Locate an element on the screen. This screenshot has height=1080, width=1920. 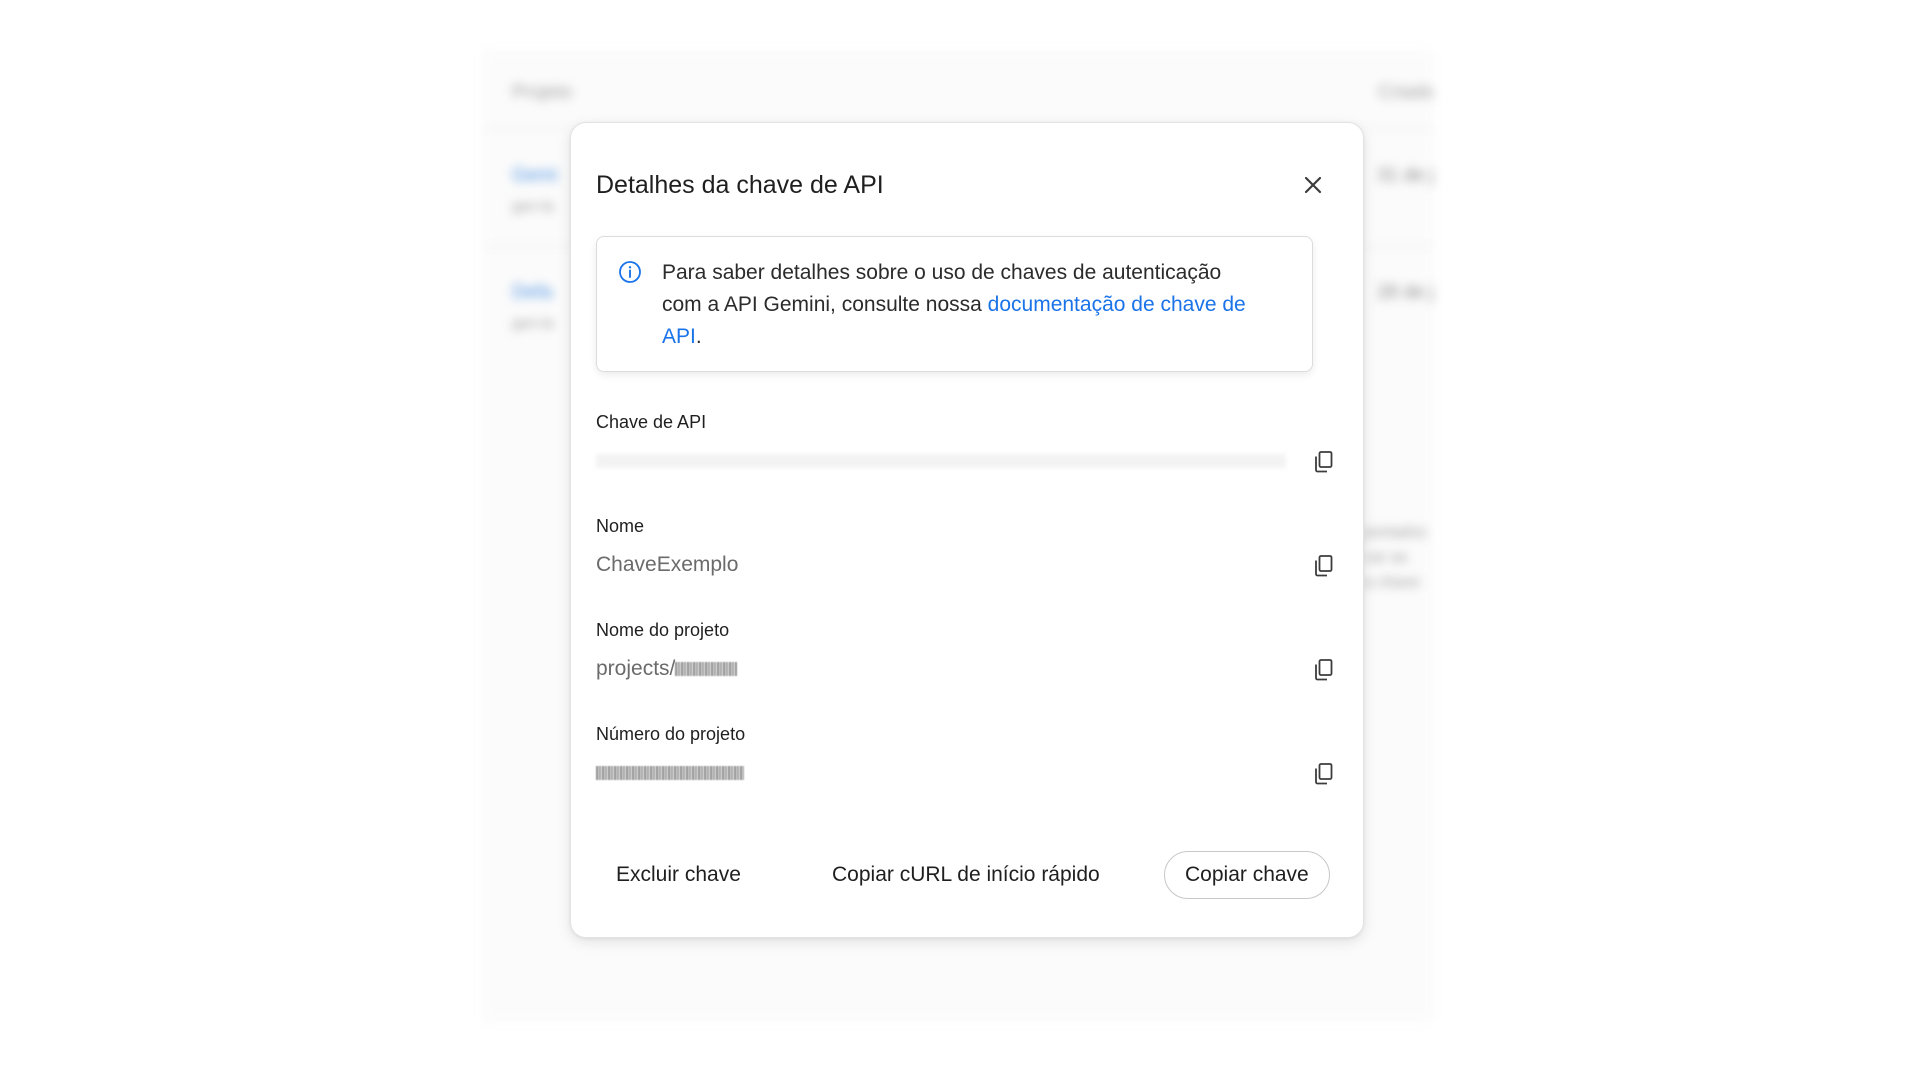
info-text-trailing: . is located at coordinates (698, 336).